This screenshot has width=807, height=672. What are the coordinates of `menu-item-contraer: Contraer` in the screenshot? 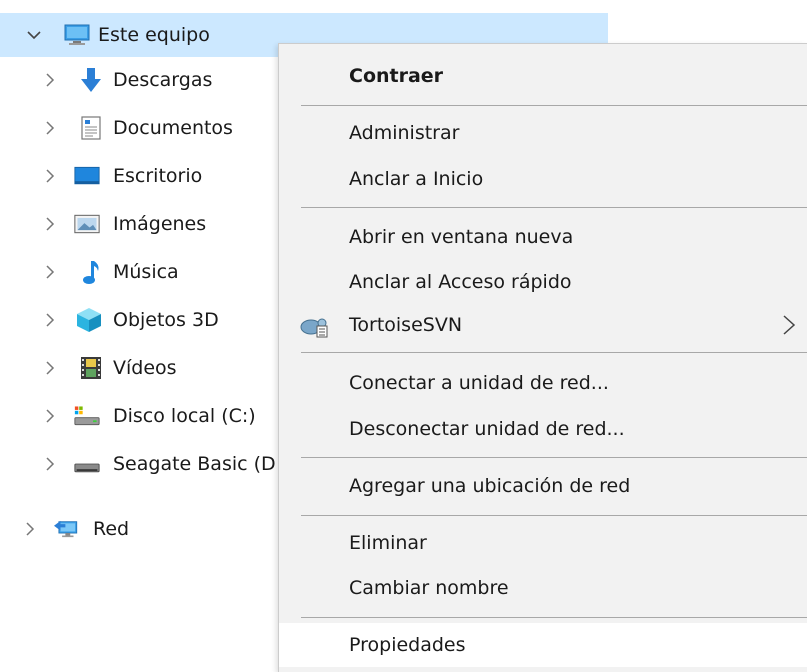 It's located at (543, 76).